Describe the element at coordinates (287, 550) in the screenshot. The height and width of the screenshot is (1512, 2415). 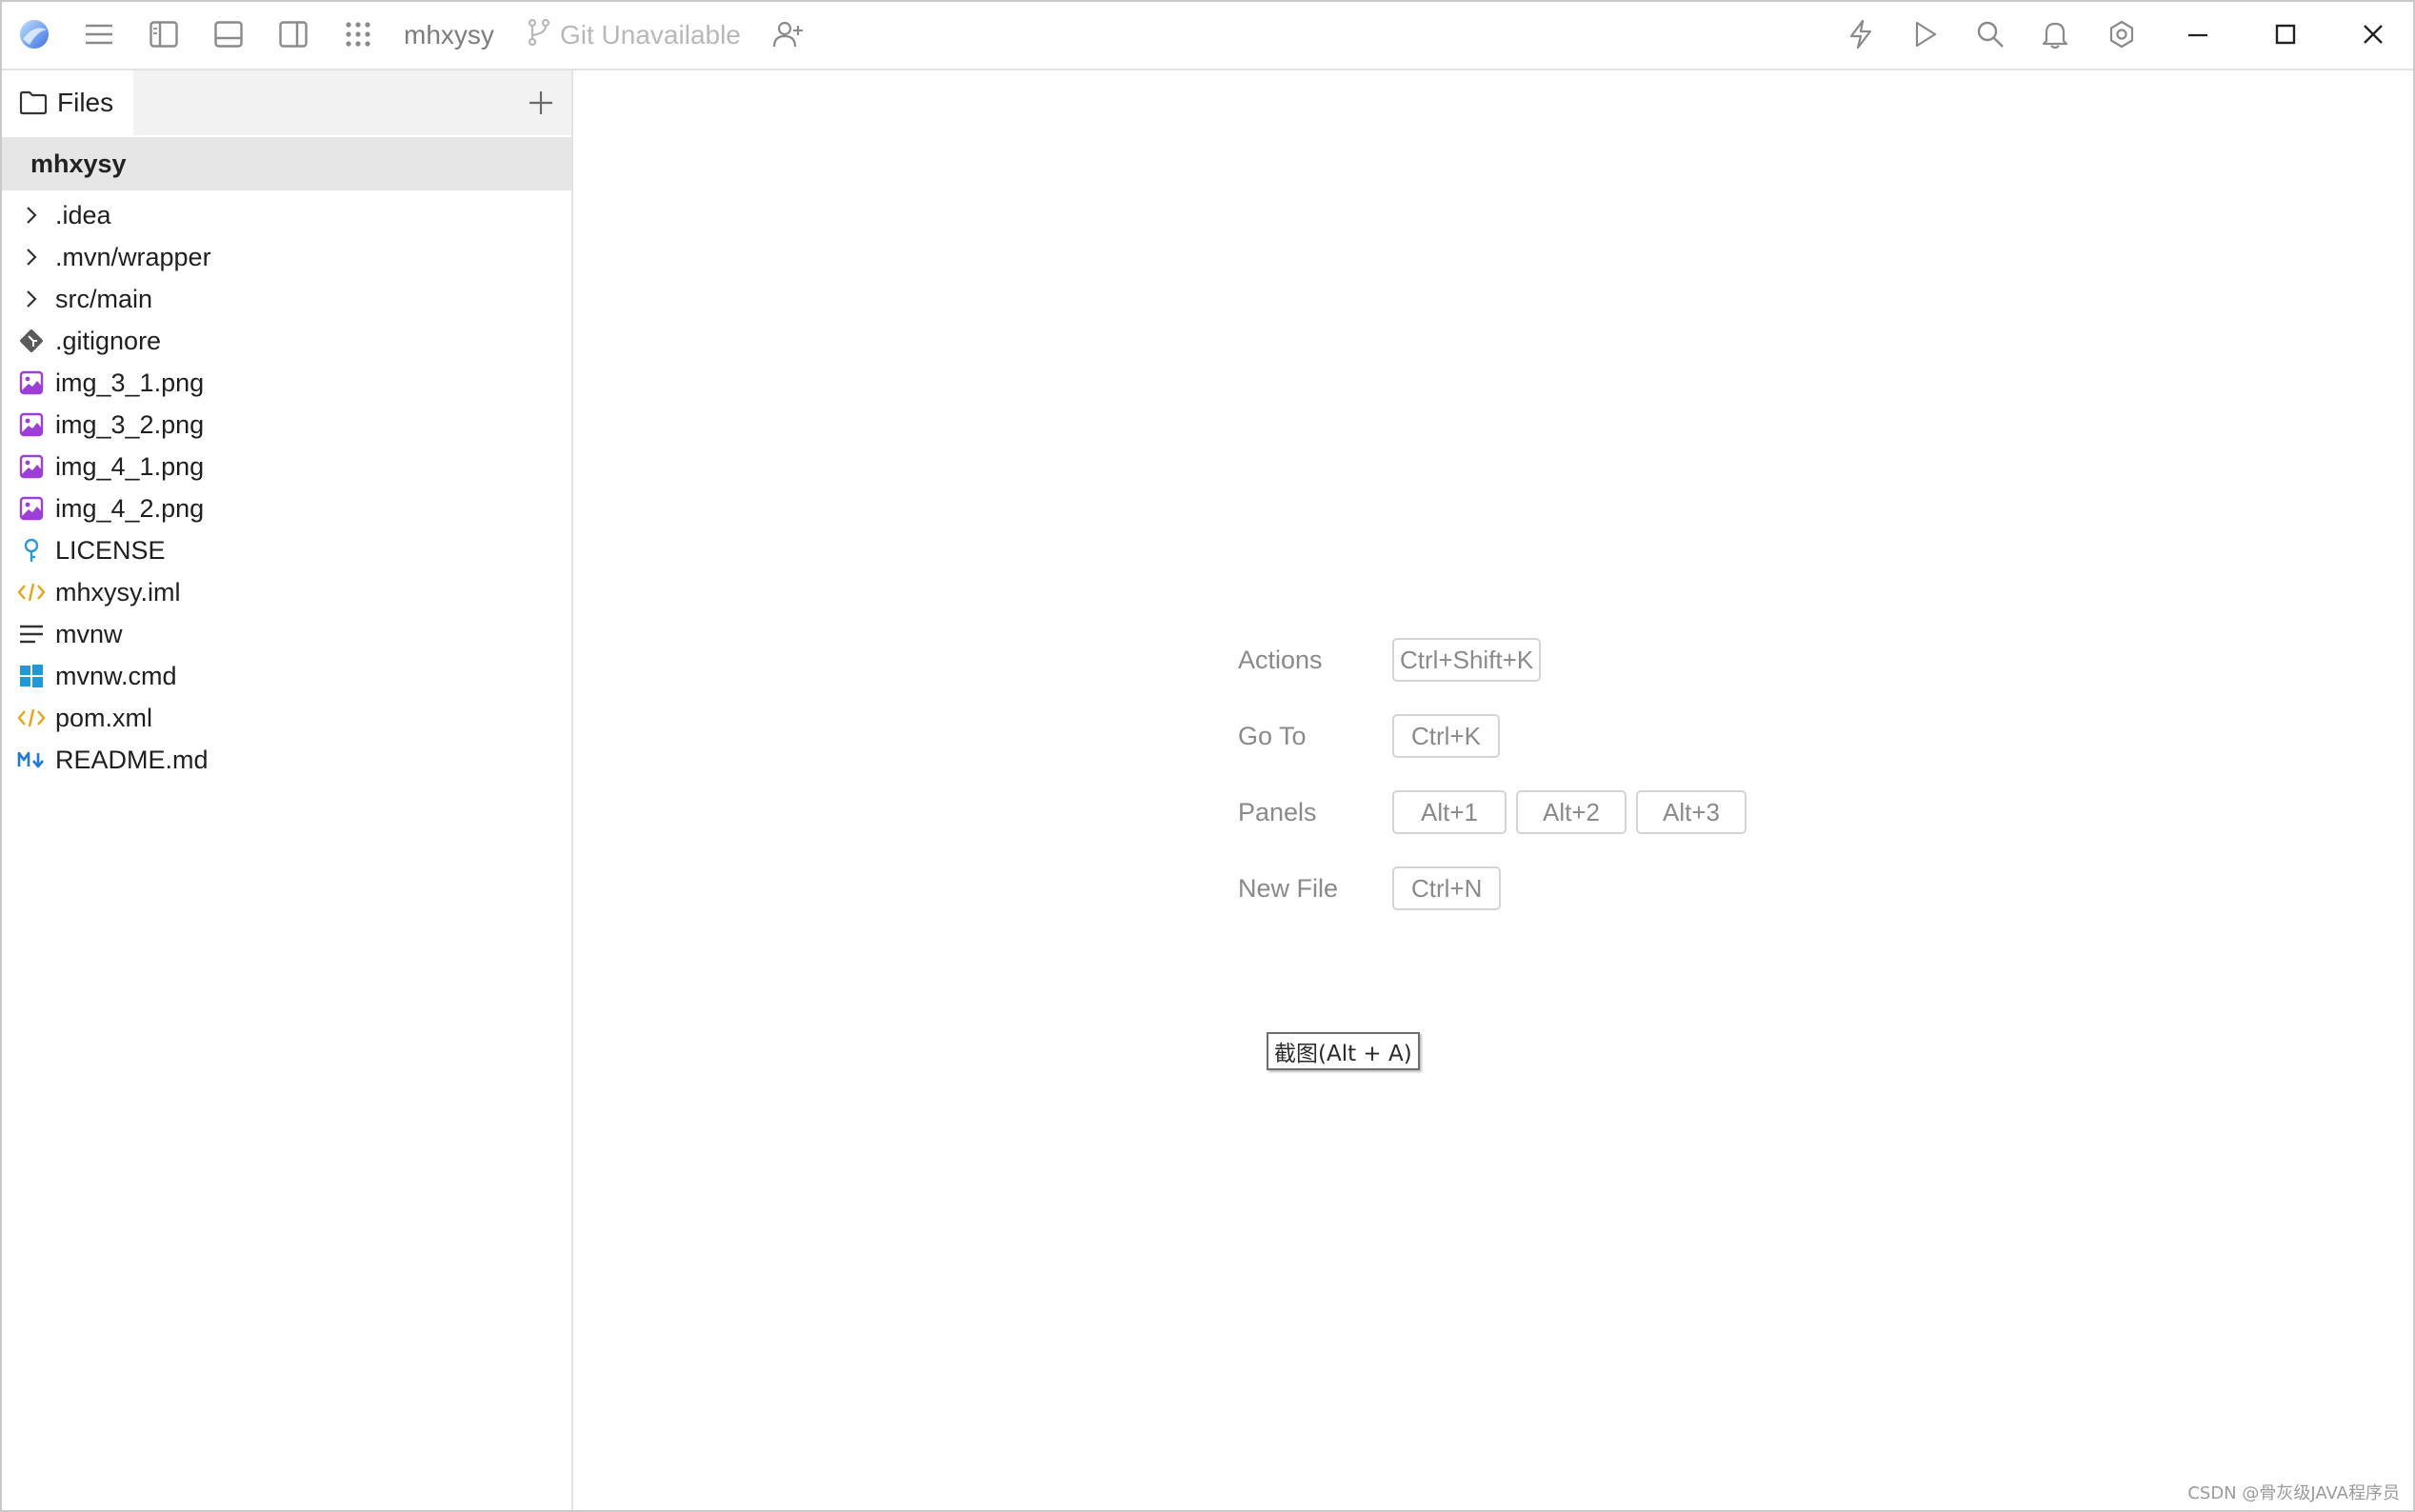
I see `list-item: LICENSE` at that location.